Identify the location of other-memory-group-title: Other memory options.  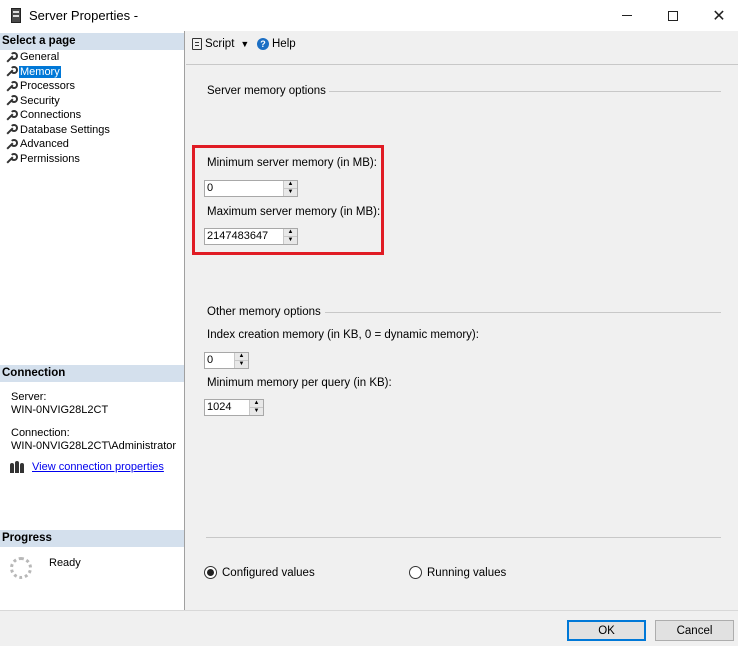
(264, 312).